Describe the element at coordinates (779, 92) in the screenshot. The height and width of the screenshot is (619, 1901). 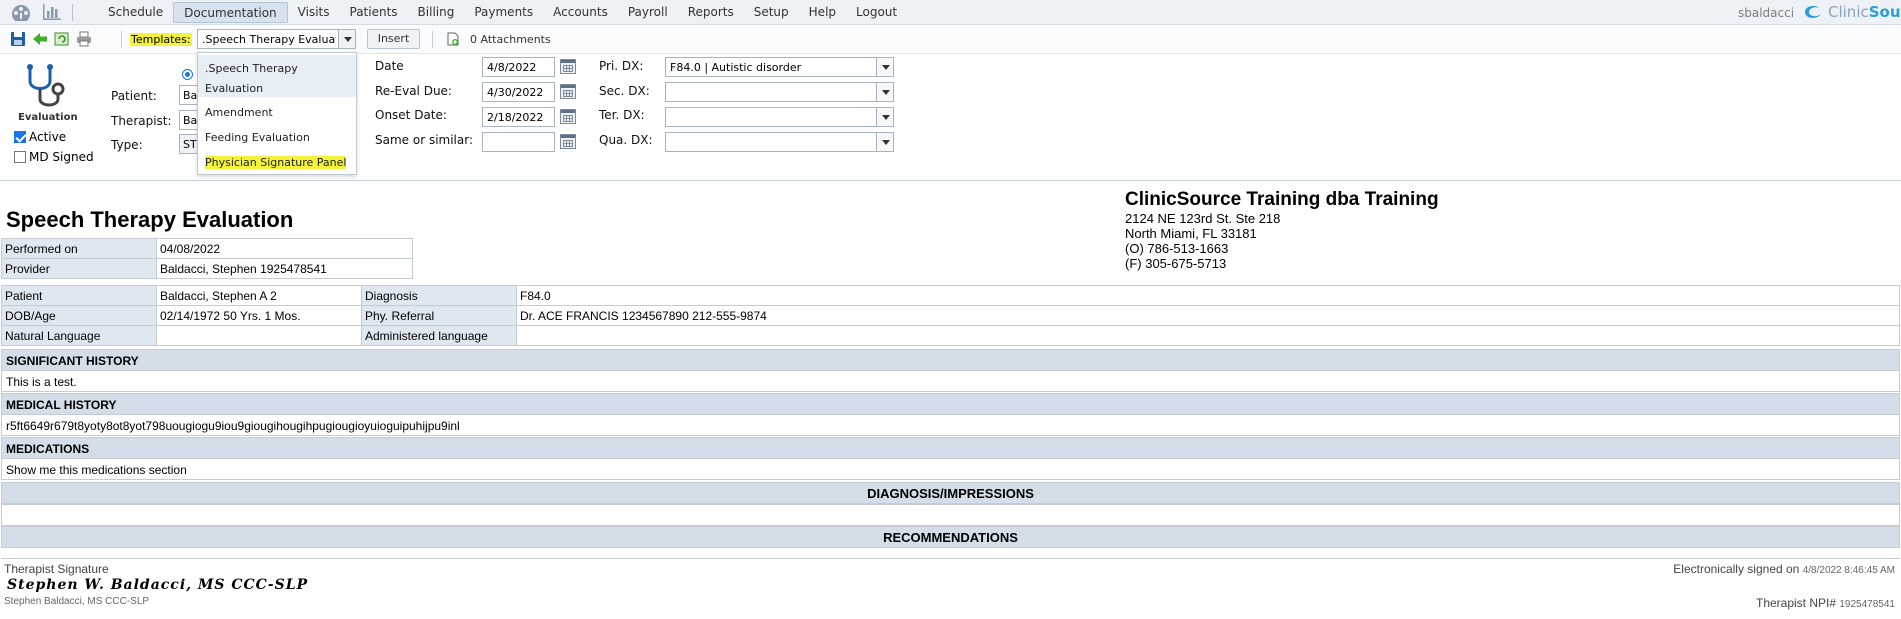
I see `sec-dx-select` at that location.